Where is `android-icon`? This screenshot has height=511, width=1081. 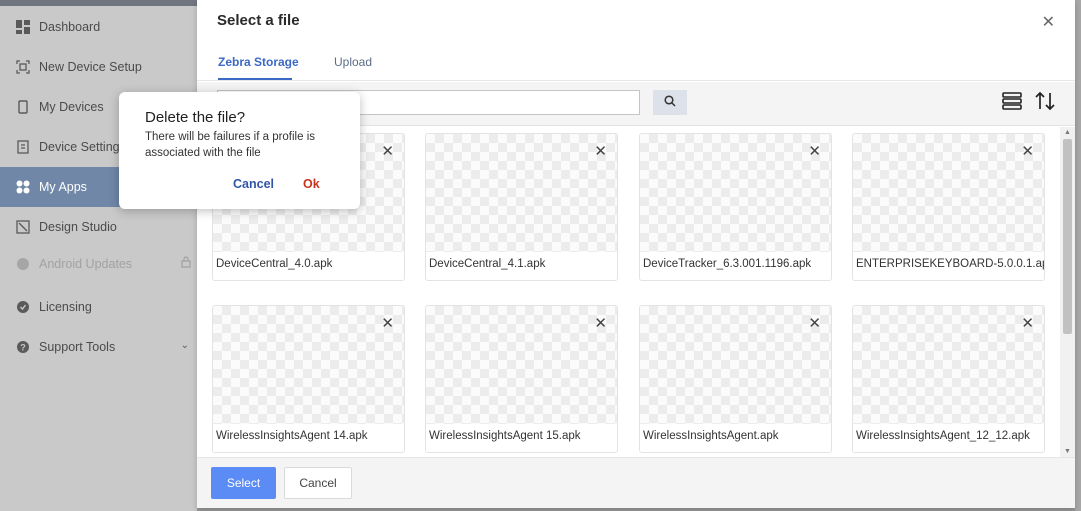 android-icon is located at coordinates (23, 264).